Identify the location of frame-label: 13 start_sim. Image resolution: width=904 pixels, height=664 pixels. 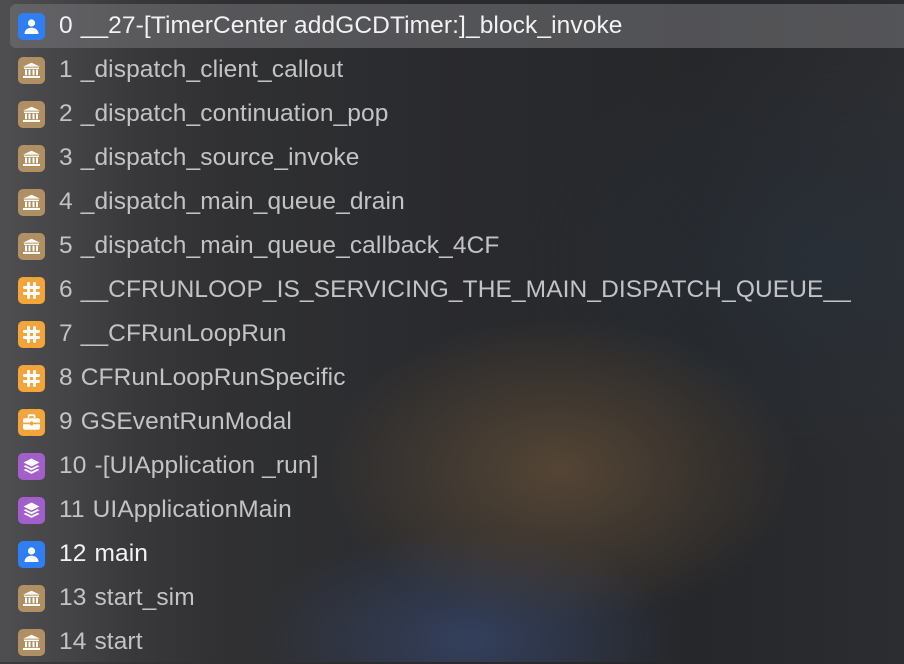
(127, 598).